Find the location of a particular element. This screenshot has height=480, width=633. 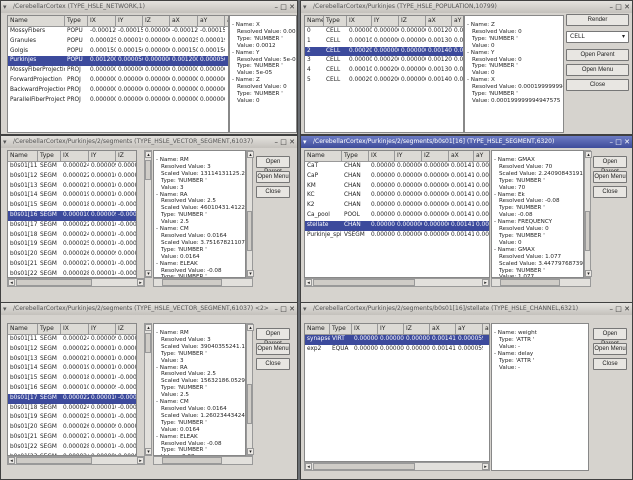

column-header-iy: IY is located at coordinates (129, 21).